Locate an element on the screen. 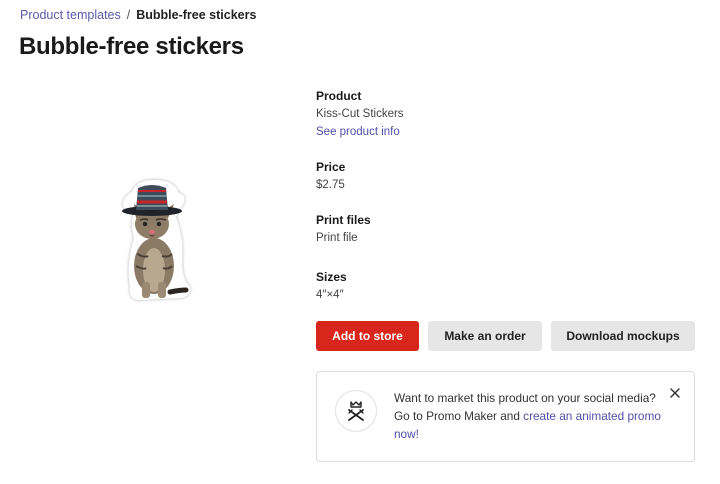 The image size is (720, 484). add-to-store-button: Add to store is located at coordinates (367, 336).